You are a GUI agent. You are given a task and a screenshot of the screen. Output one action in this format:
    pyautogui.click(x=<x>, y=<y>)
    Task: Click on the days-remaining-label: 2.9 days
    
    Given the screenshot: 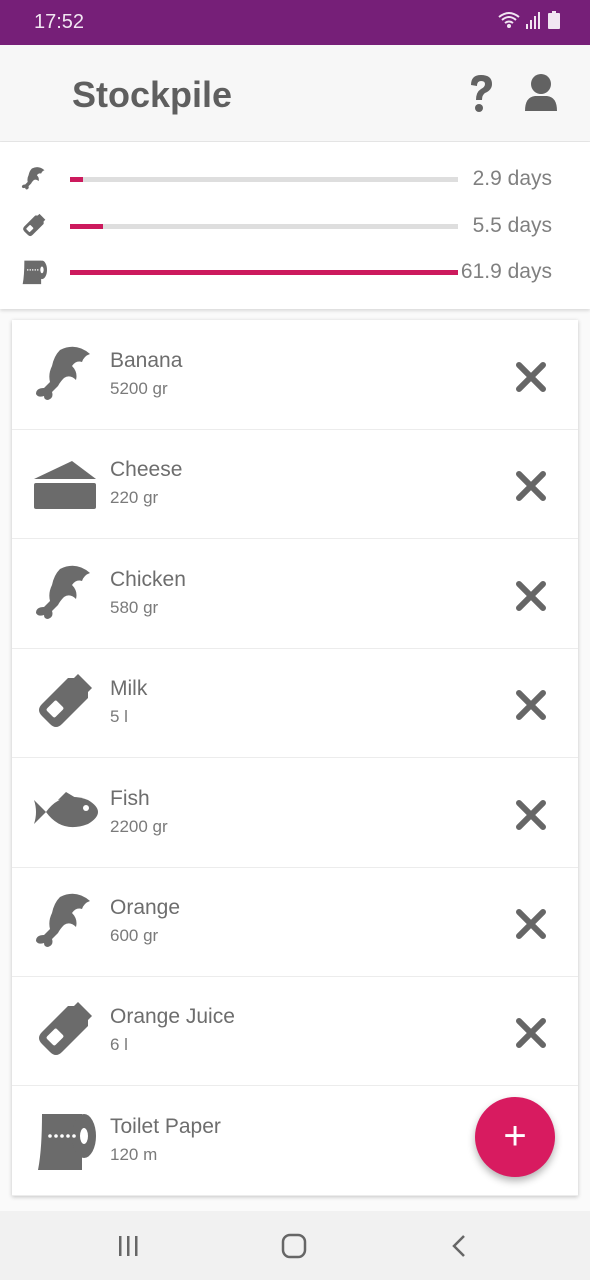 What is the action you would take?
    pyautogui.click(x=512, y=178)
    